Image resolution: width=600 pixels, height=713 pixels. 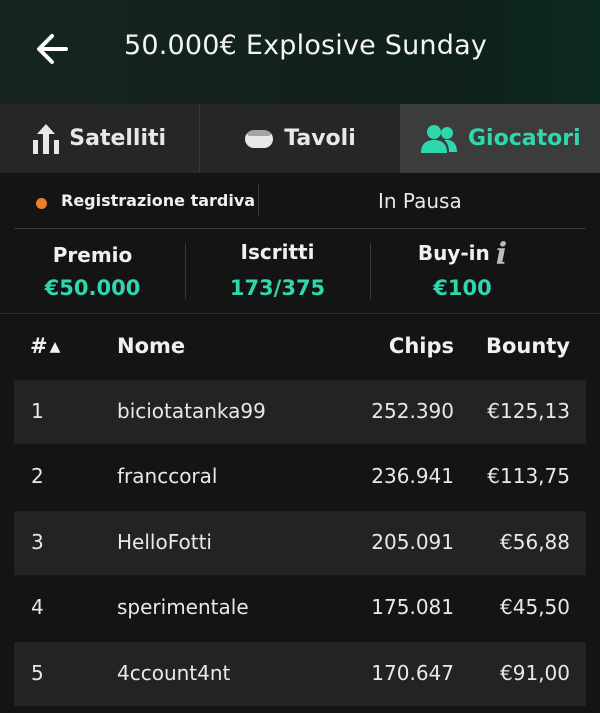 What do you see at coordinates (46, 139) in the screenshot?
I see `satellite-upload-icon` at bounding box center [46, 139].